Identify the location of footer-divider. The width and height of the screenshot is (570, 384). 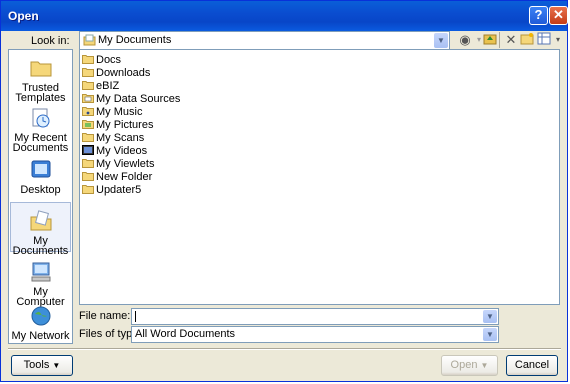
(284, 349).